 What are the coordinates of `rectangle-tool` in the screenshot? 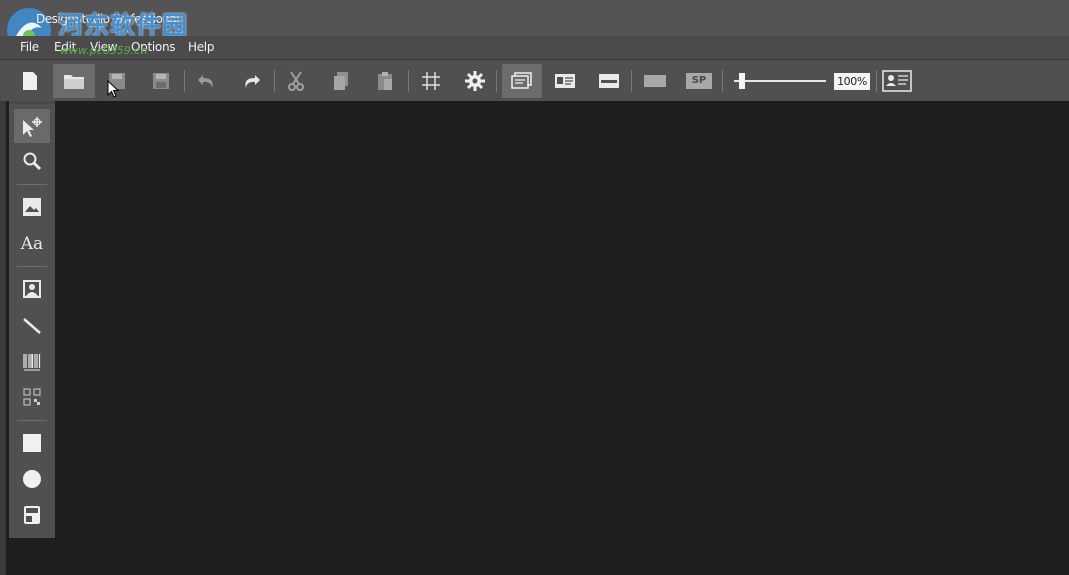 It's located at (32, 443).